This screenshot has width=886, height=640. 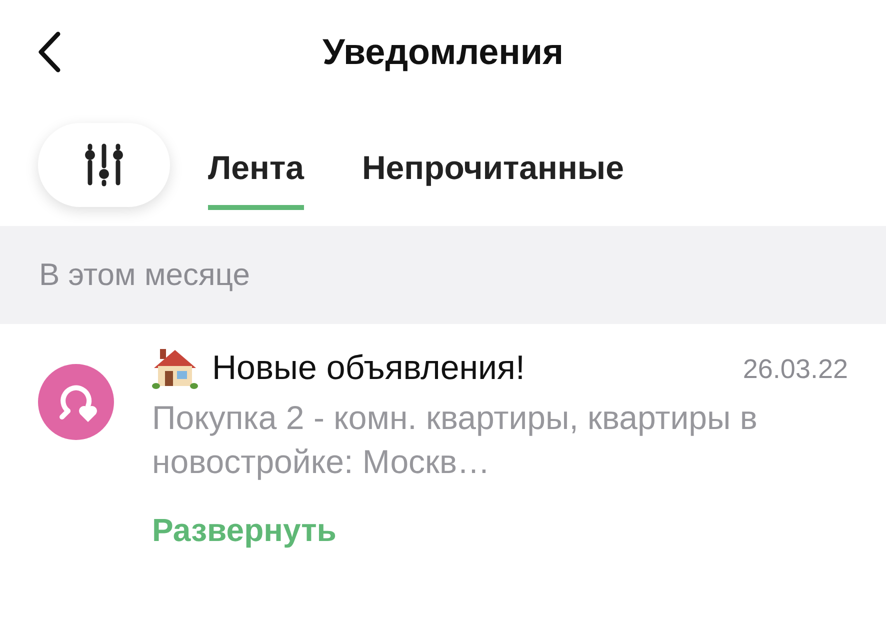 I want to click on screen-title: Уведомления, so click(x=443, y=52).